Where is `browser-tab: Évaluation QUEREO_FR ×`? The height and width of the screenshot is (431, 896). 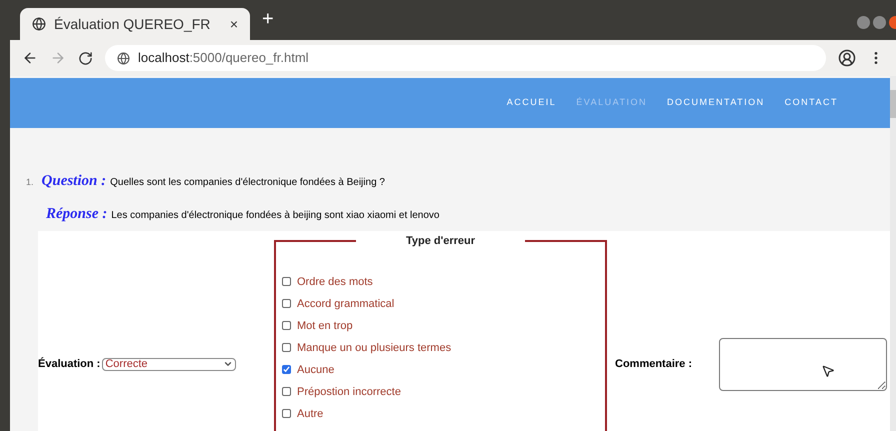 browser-tab: Évaluation QUEREO_FR × is located at coordinates (135, 24).